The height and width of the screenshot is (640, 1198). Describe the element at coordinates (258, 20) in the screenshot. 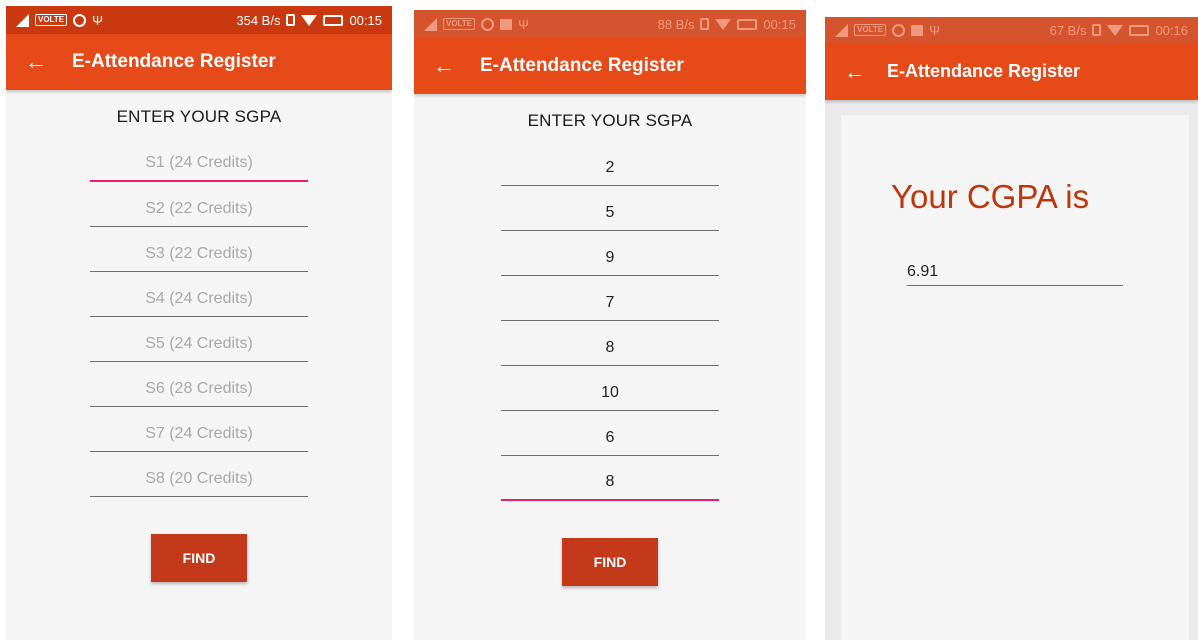

I see `network-speed: 354 B/s` at that location.